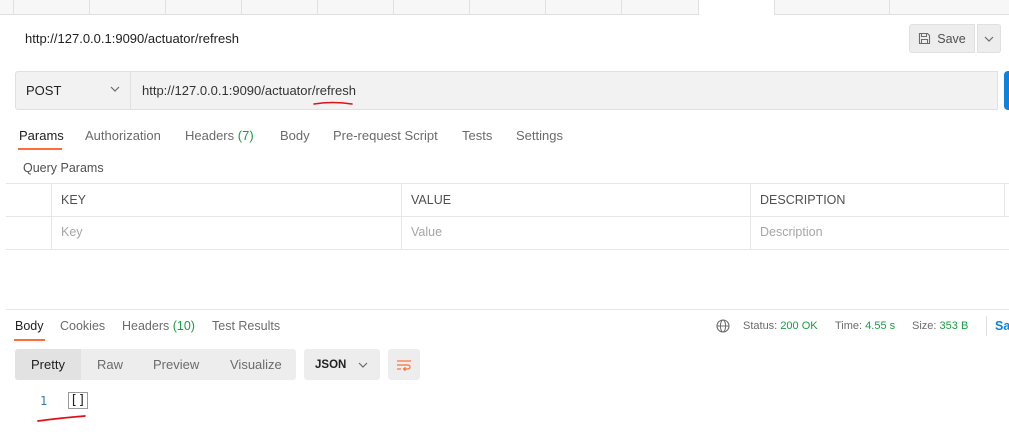  I want to click on view-preview-button: Preview, so click(176, 364).